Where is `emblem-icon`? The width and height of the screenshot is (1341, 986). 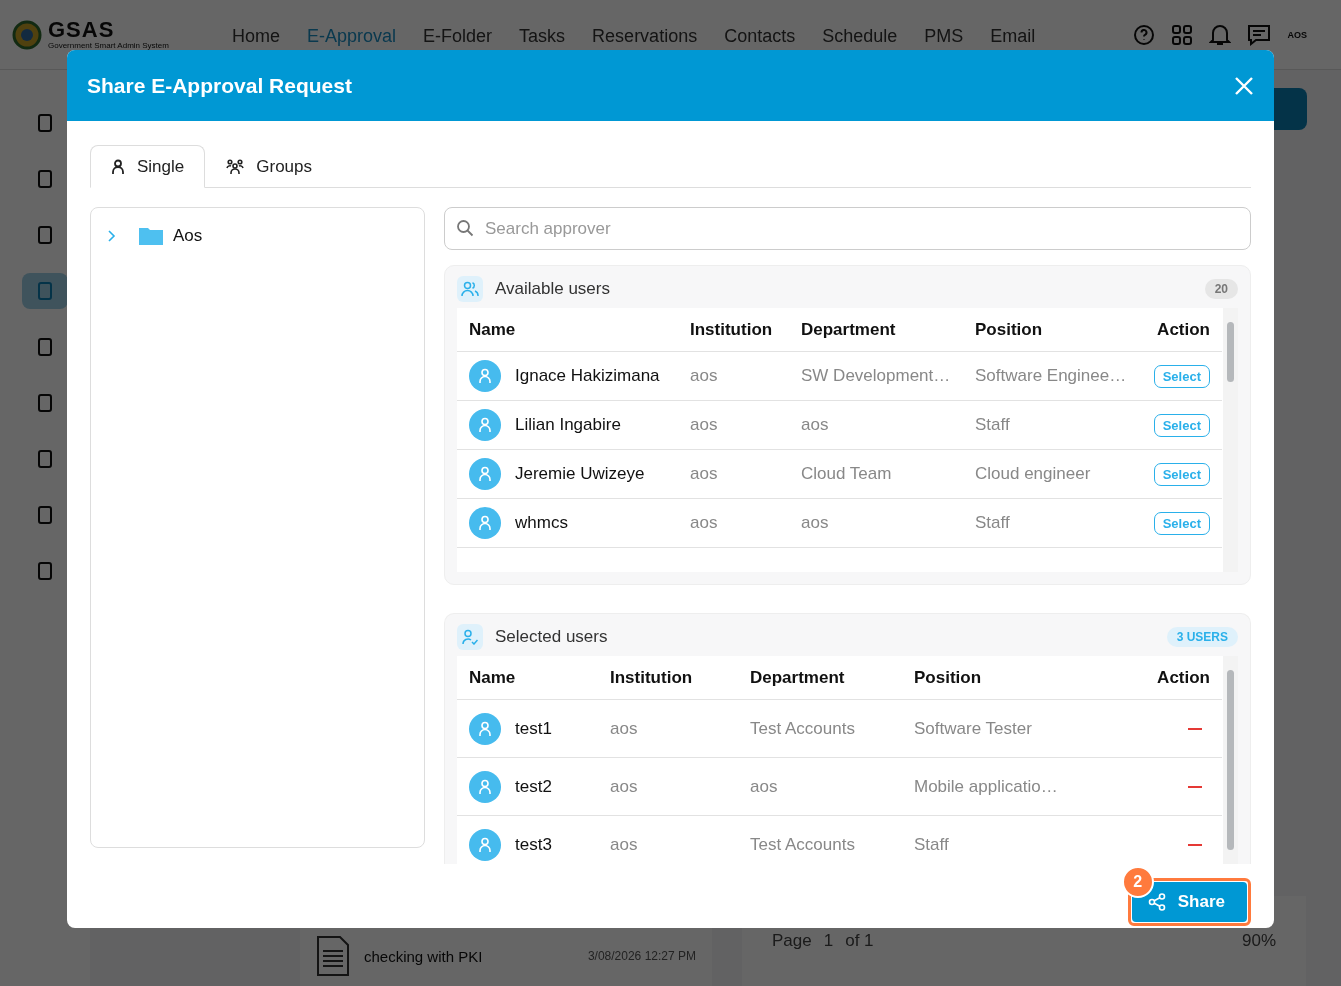
emblem-icon is located at coordinates (27, 34).